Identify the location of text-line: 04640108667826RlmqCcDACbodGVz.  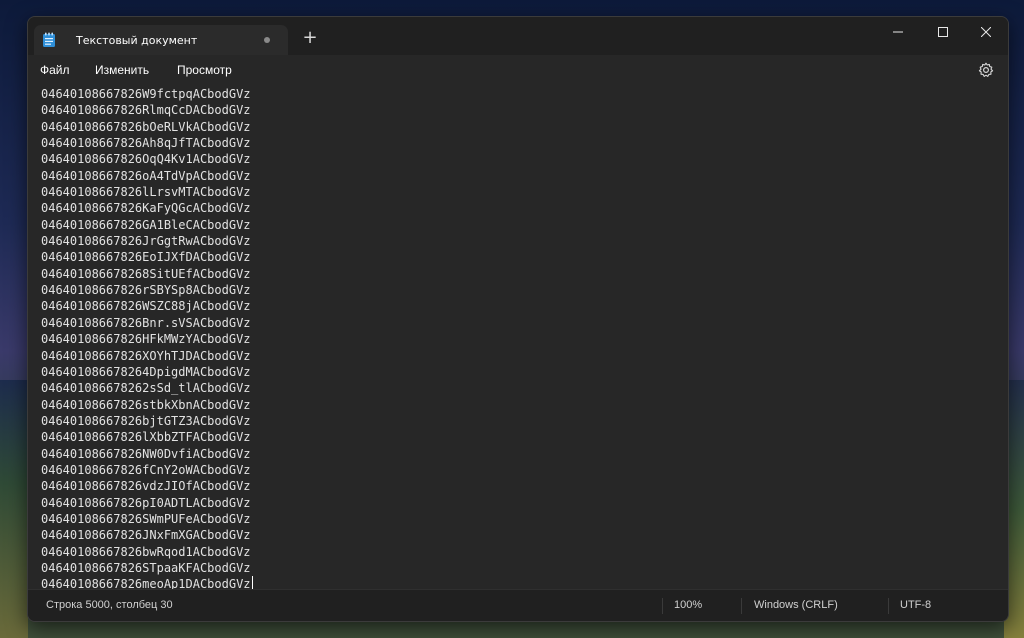
(524, 110).